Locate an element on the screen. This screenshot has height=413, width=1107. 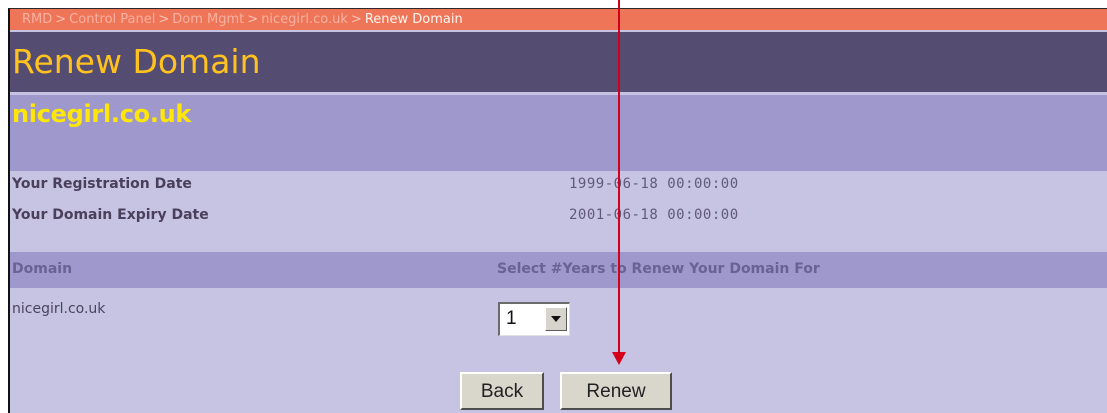
column-header-years: Select #Years to Renew Your Domain For is located at coordinates (658, 269).